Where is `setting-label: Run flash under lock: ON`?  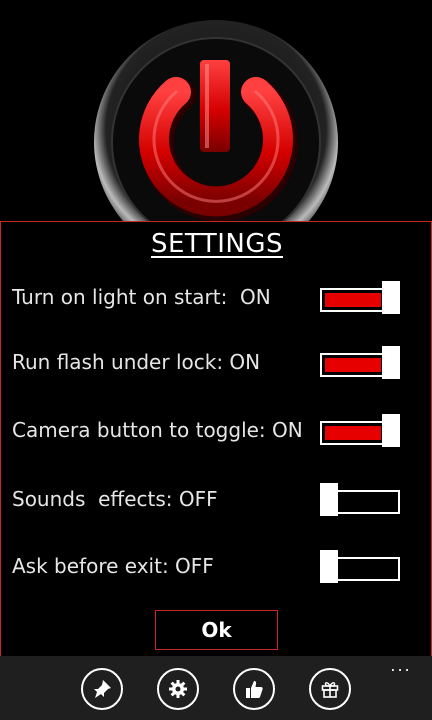
setting-label: Run flash under lock: ON is located at coordinates (136, 362).